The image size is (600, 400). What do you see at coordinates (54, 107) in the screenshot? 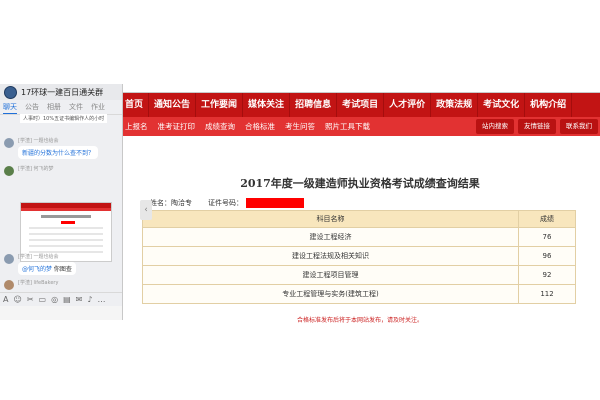
I see `tab-album: 相册` at bounding box center [54, 107].